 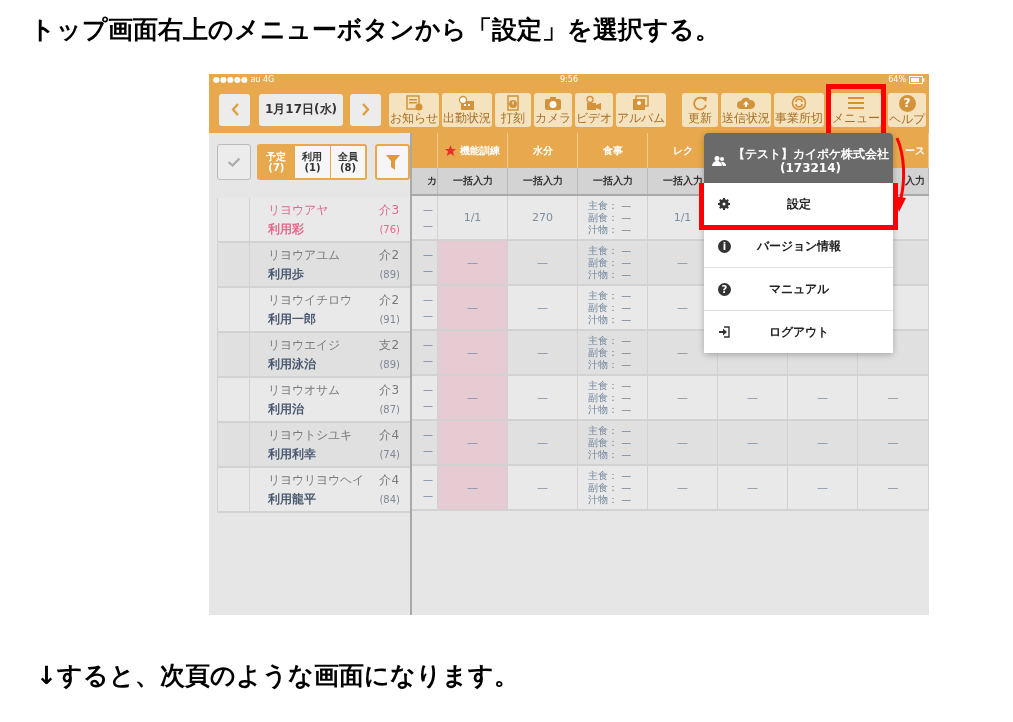 What do you see at coordinates (798, 204) in the screenshot?
I see `menu-item: 設定` at bounding box center [798, 204].